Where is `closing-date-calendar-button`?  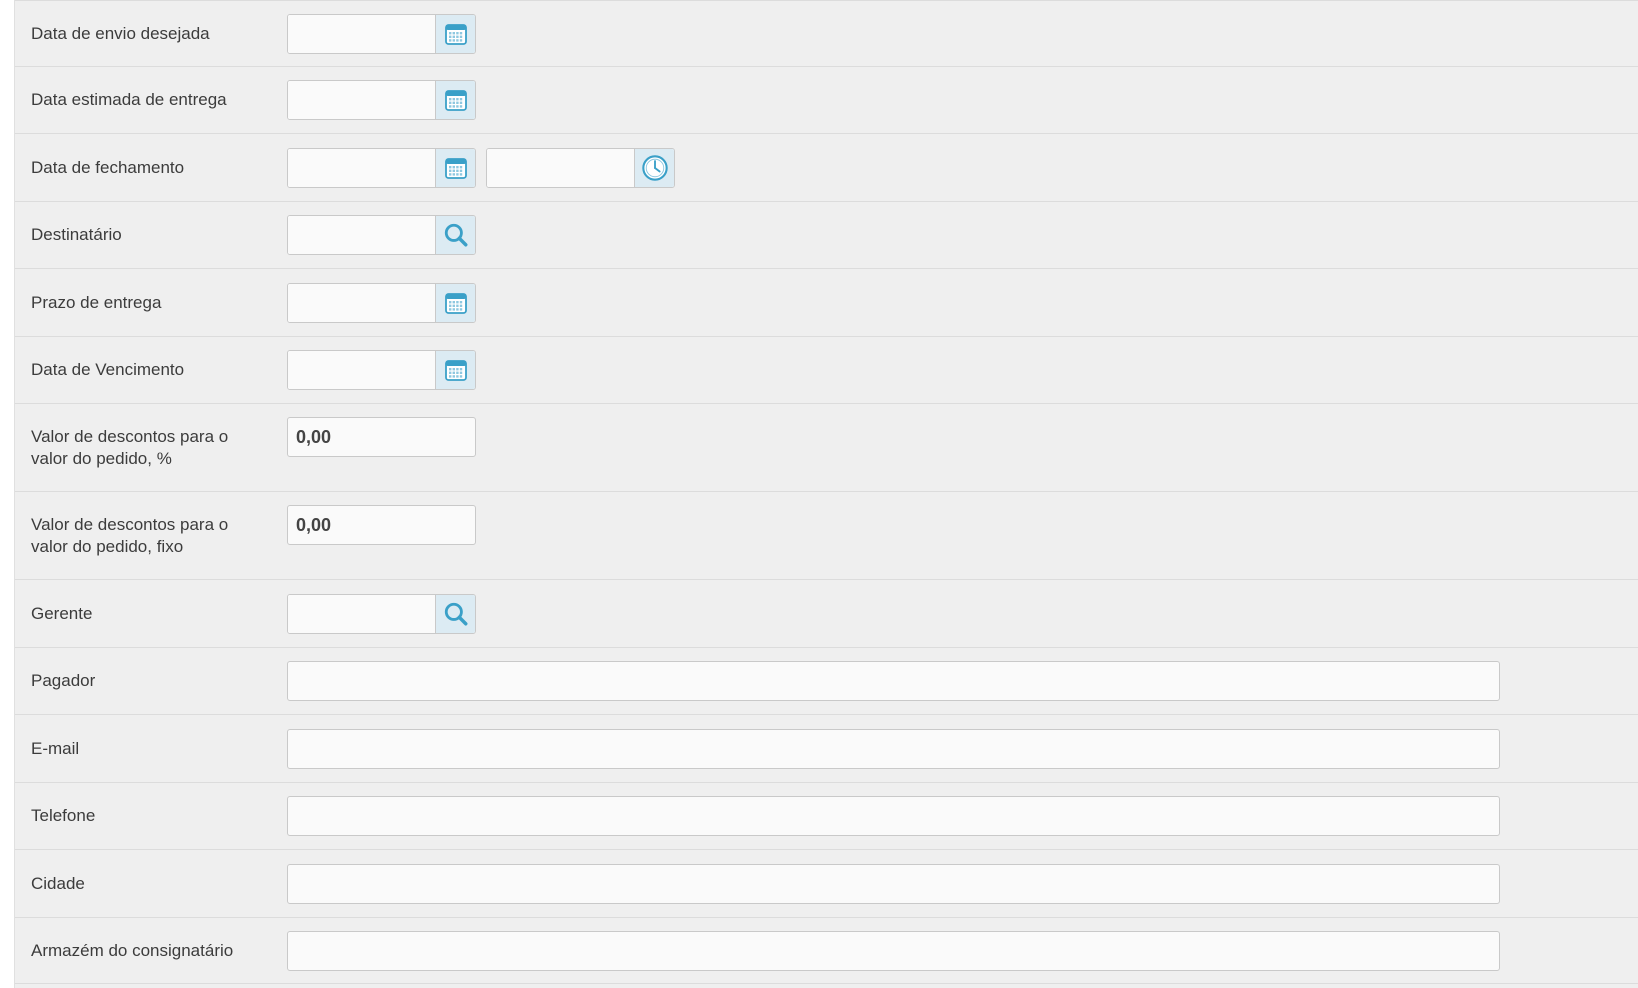
closing-date-calendar-button is located at coordinates (455, 167).